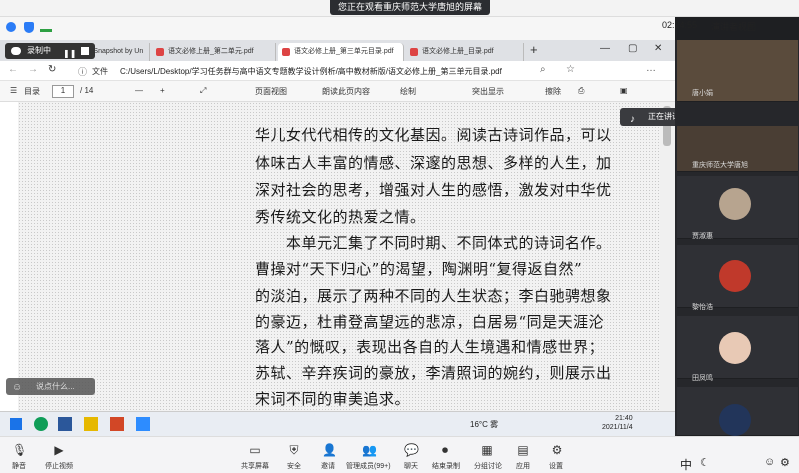  I want to click on meeting-status-row, so click(337, 28).